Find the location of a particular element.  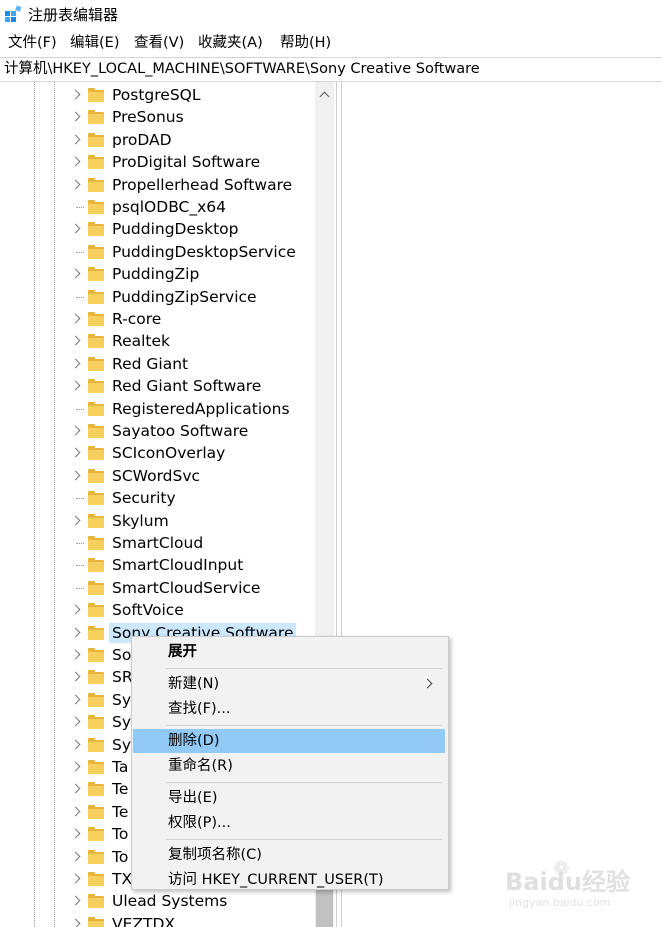

tree-node-label: PostgreSQL is located at coordinates (156, 95).